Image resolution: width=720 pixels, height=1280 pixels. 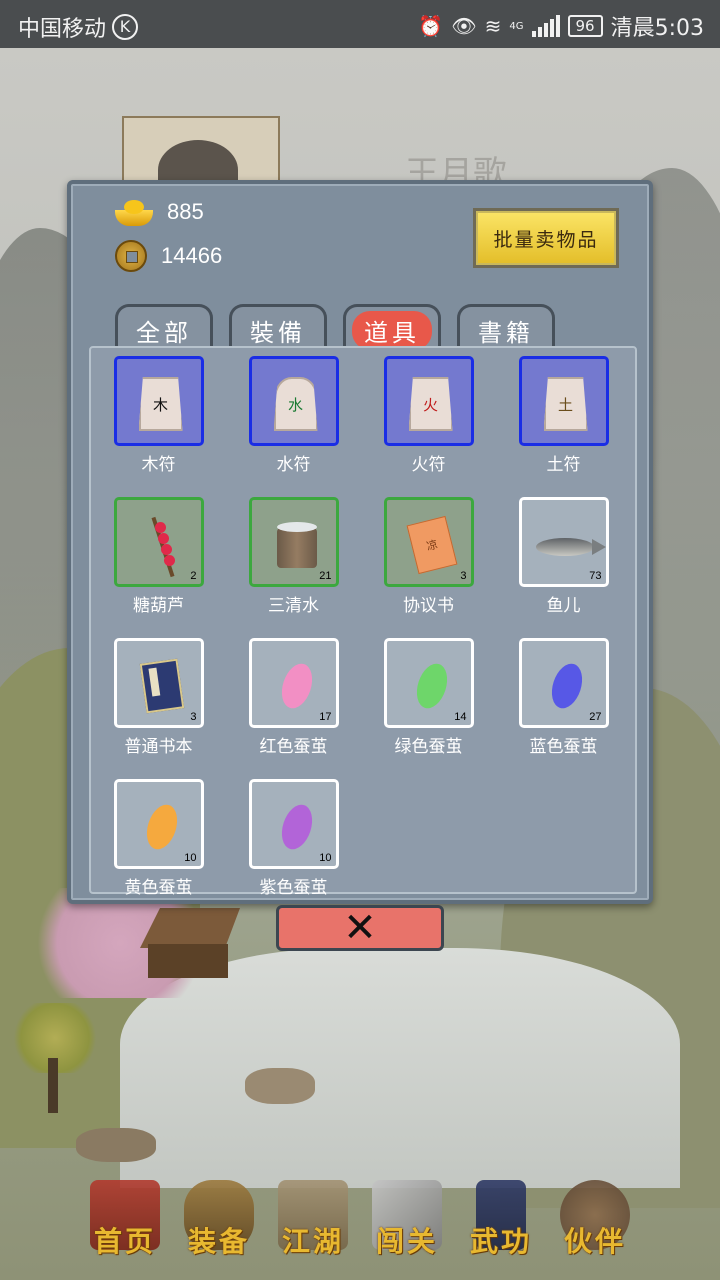 What do you see at coordinates (595, 717) in the screenshot?
I see `item-count: 27` at bounding box center [595, 717].